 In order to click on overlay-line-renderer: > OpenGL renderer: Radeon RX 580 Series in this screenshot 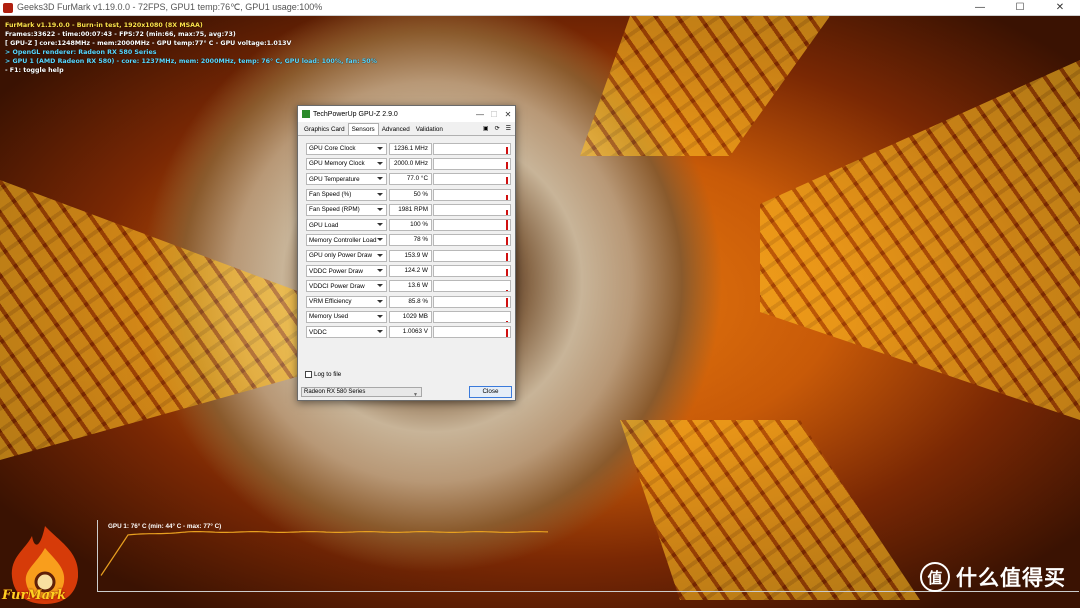, I will do `click(81, 52)`.